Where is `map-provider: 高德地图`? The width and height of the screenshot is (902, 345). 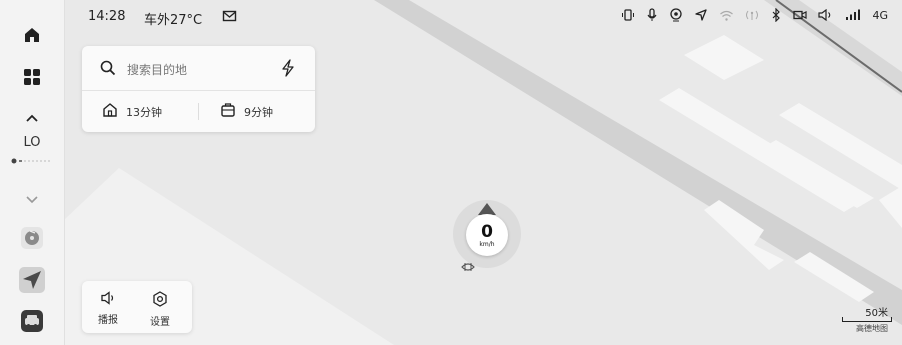
map-provider: 高德地图 is located at coordinates (872, 328).